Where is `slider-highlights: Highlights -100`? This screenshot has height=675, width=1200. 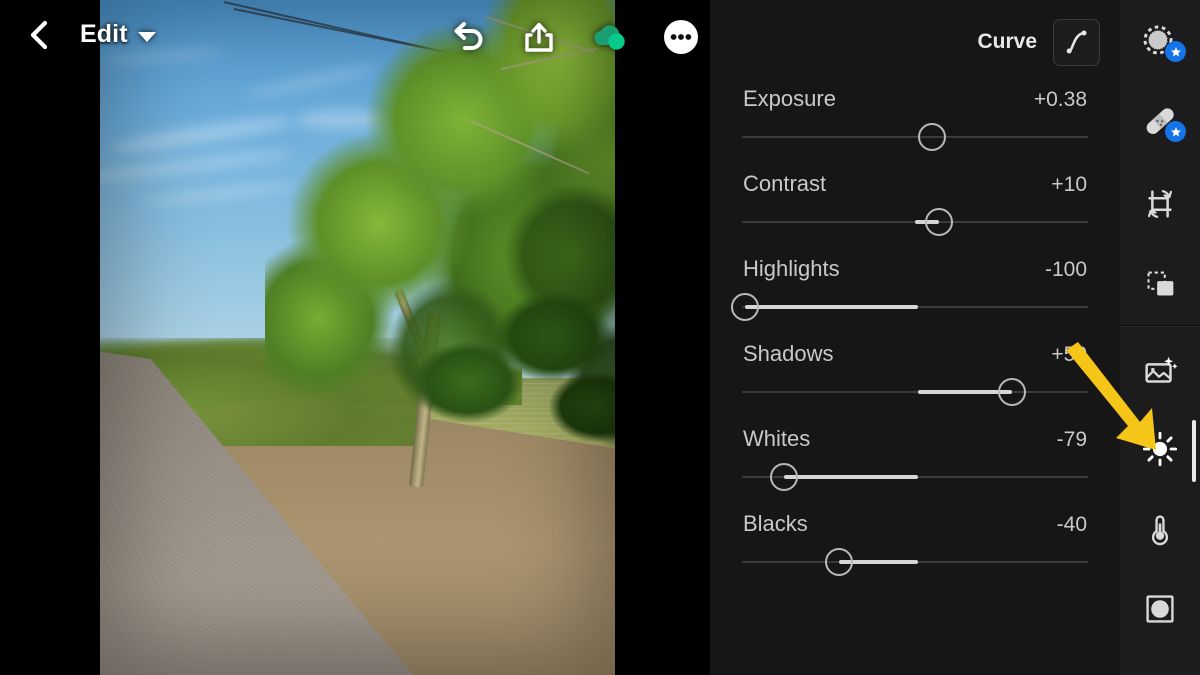
slider-highlights: Highlights -100 is located at coordinates (915, 296).